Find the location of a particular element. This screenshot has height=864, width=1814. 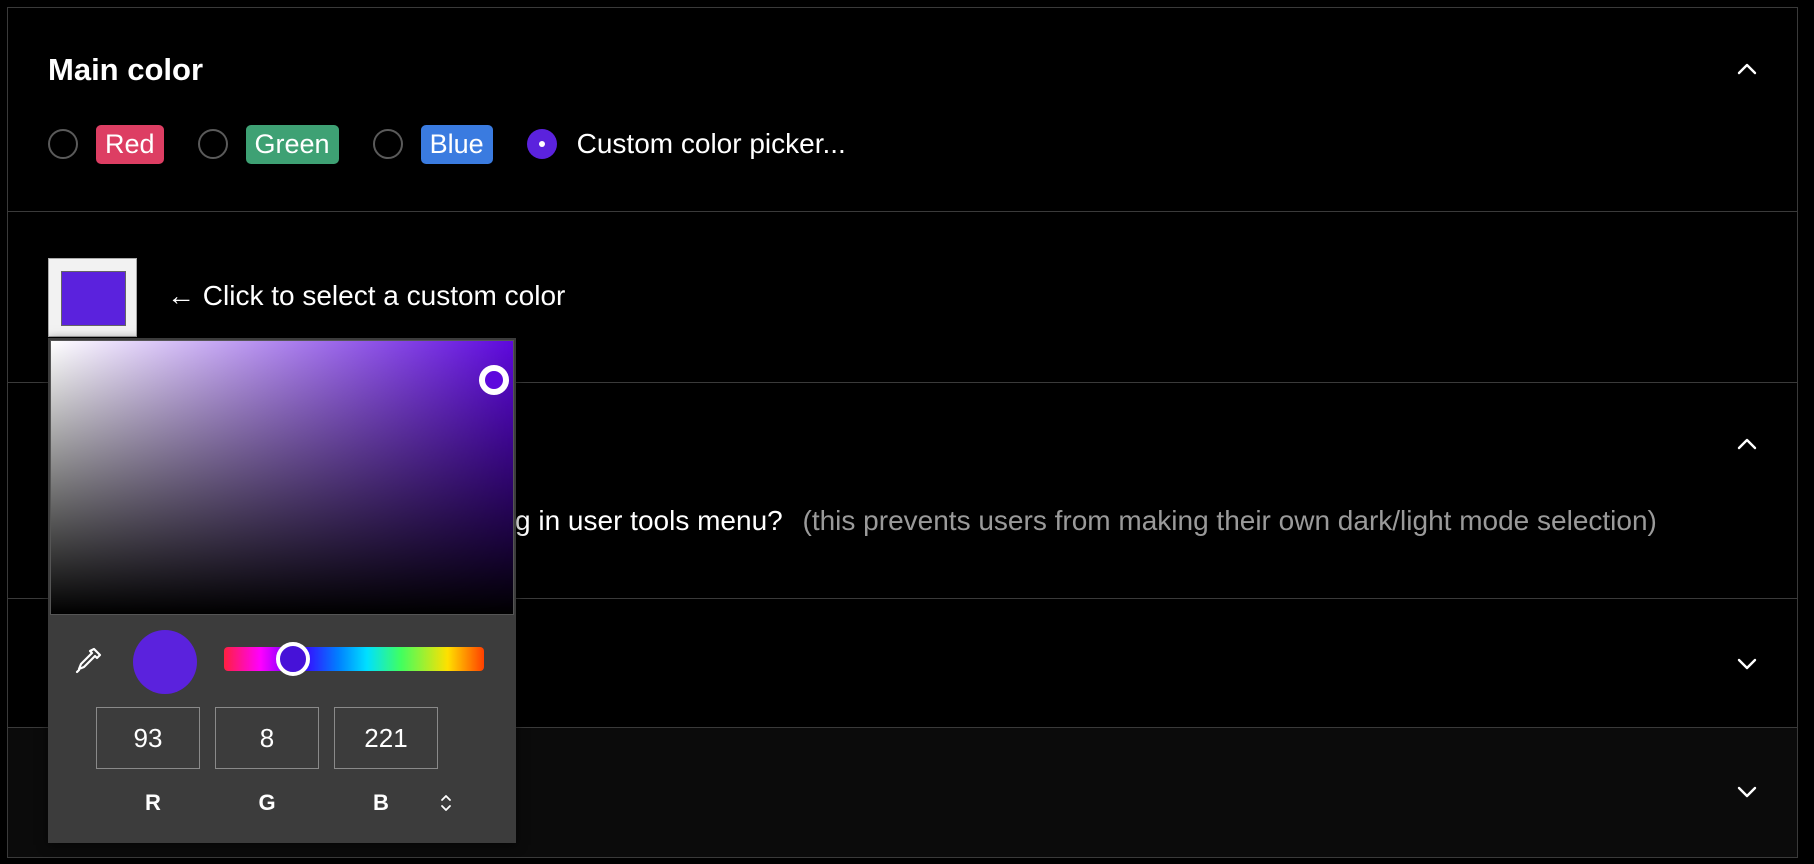

divider is located at coordinates (902, 211).